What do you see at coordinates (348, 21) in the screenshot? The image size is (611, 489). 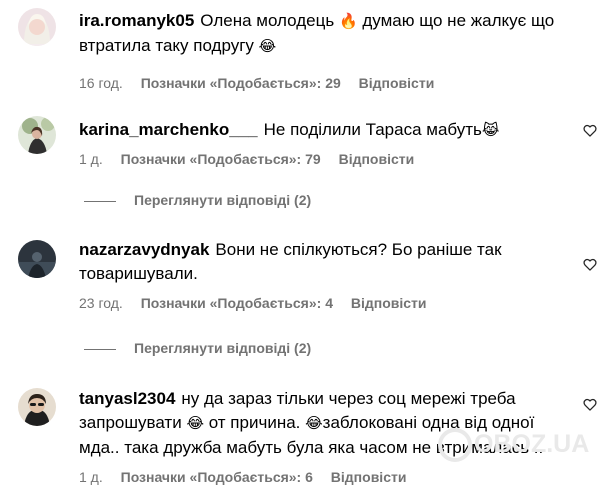 I see `fire-emoji: 🔥` at bounding box center [348, 21].